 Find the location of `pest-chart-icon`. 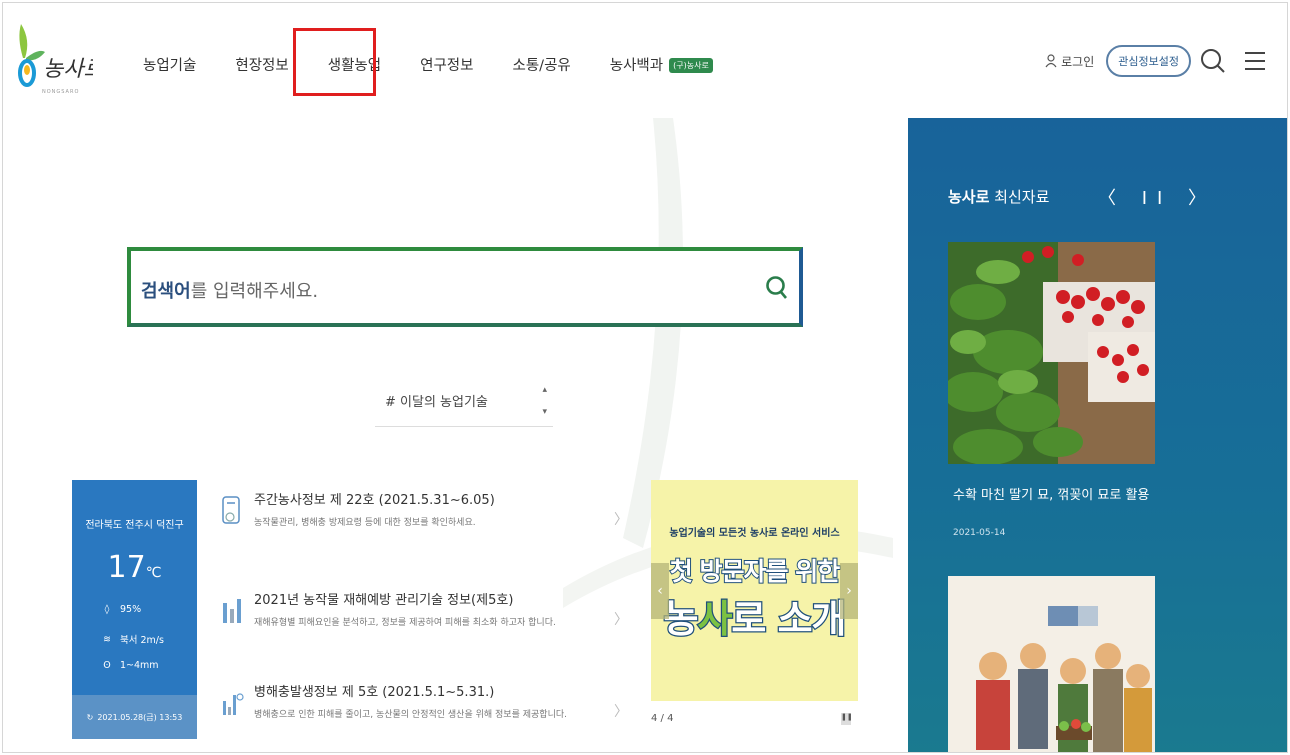

pest-chart-icon is located at coordinates (233, 704).